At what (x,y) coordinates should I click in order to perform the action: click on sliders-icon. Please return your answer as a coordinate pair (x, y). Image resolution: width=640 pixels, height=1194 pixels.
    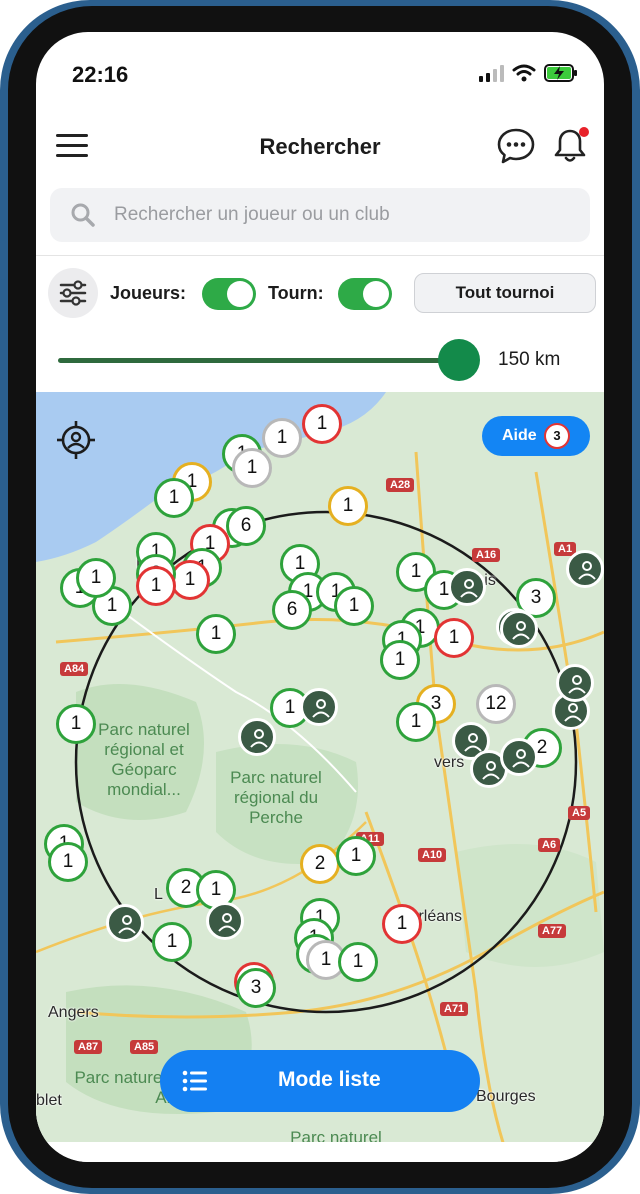
    Looking at the image, I should click on (73, 293).